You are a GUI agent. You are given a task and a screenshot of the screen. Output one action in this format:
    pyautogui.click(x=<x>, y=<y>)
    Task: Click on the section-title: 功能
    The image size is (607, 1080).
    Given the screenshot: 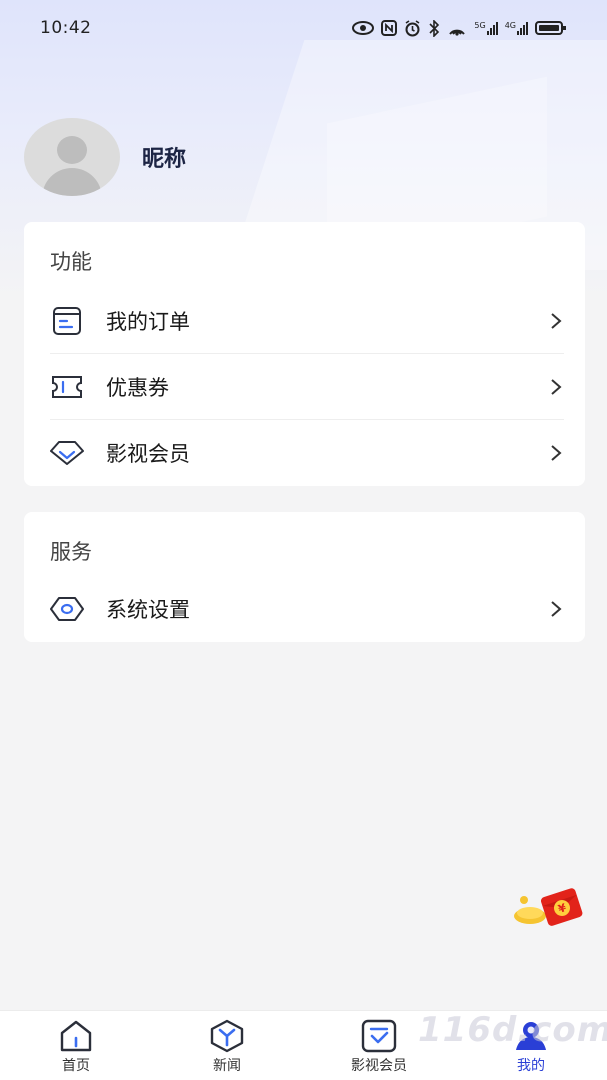 What is the action you would take?
    pyautogui.click(x=71, y=262)
    